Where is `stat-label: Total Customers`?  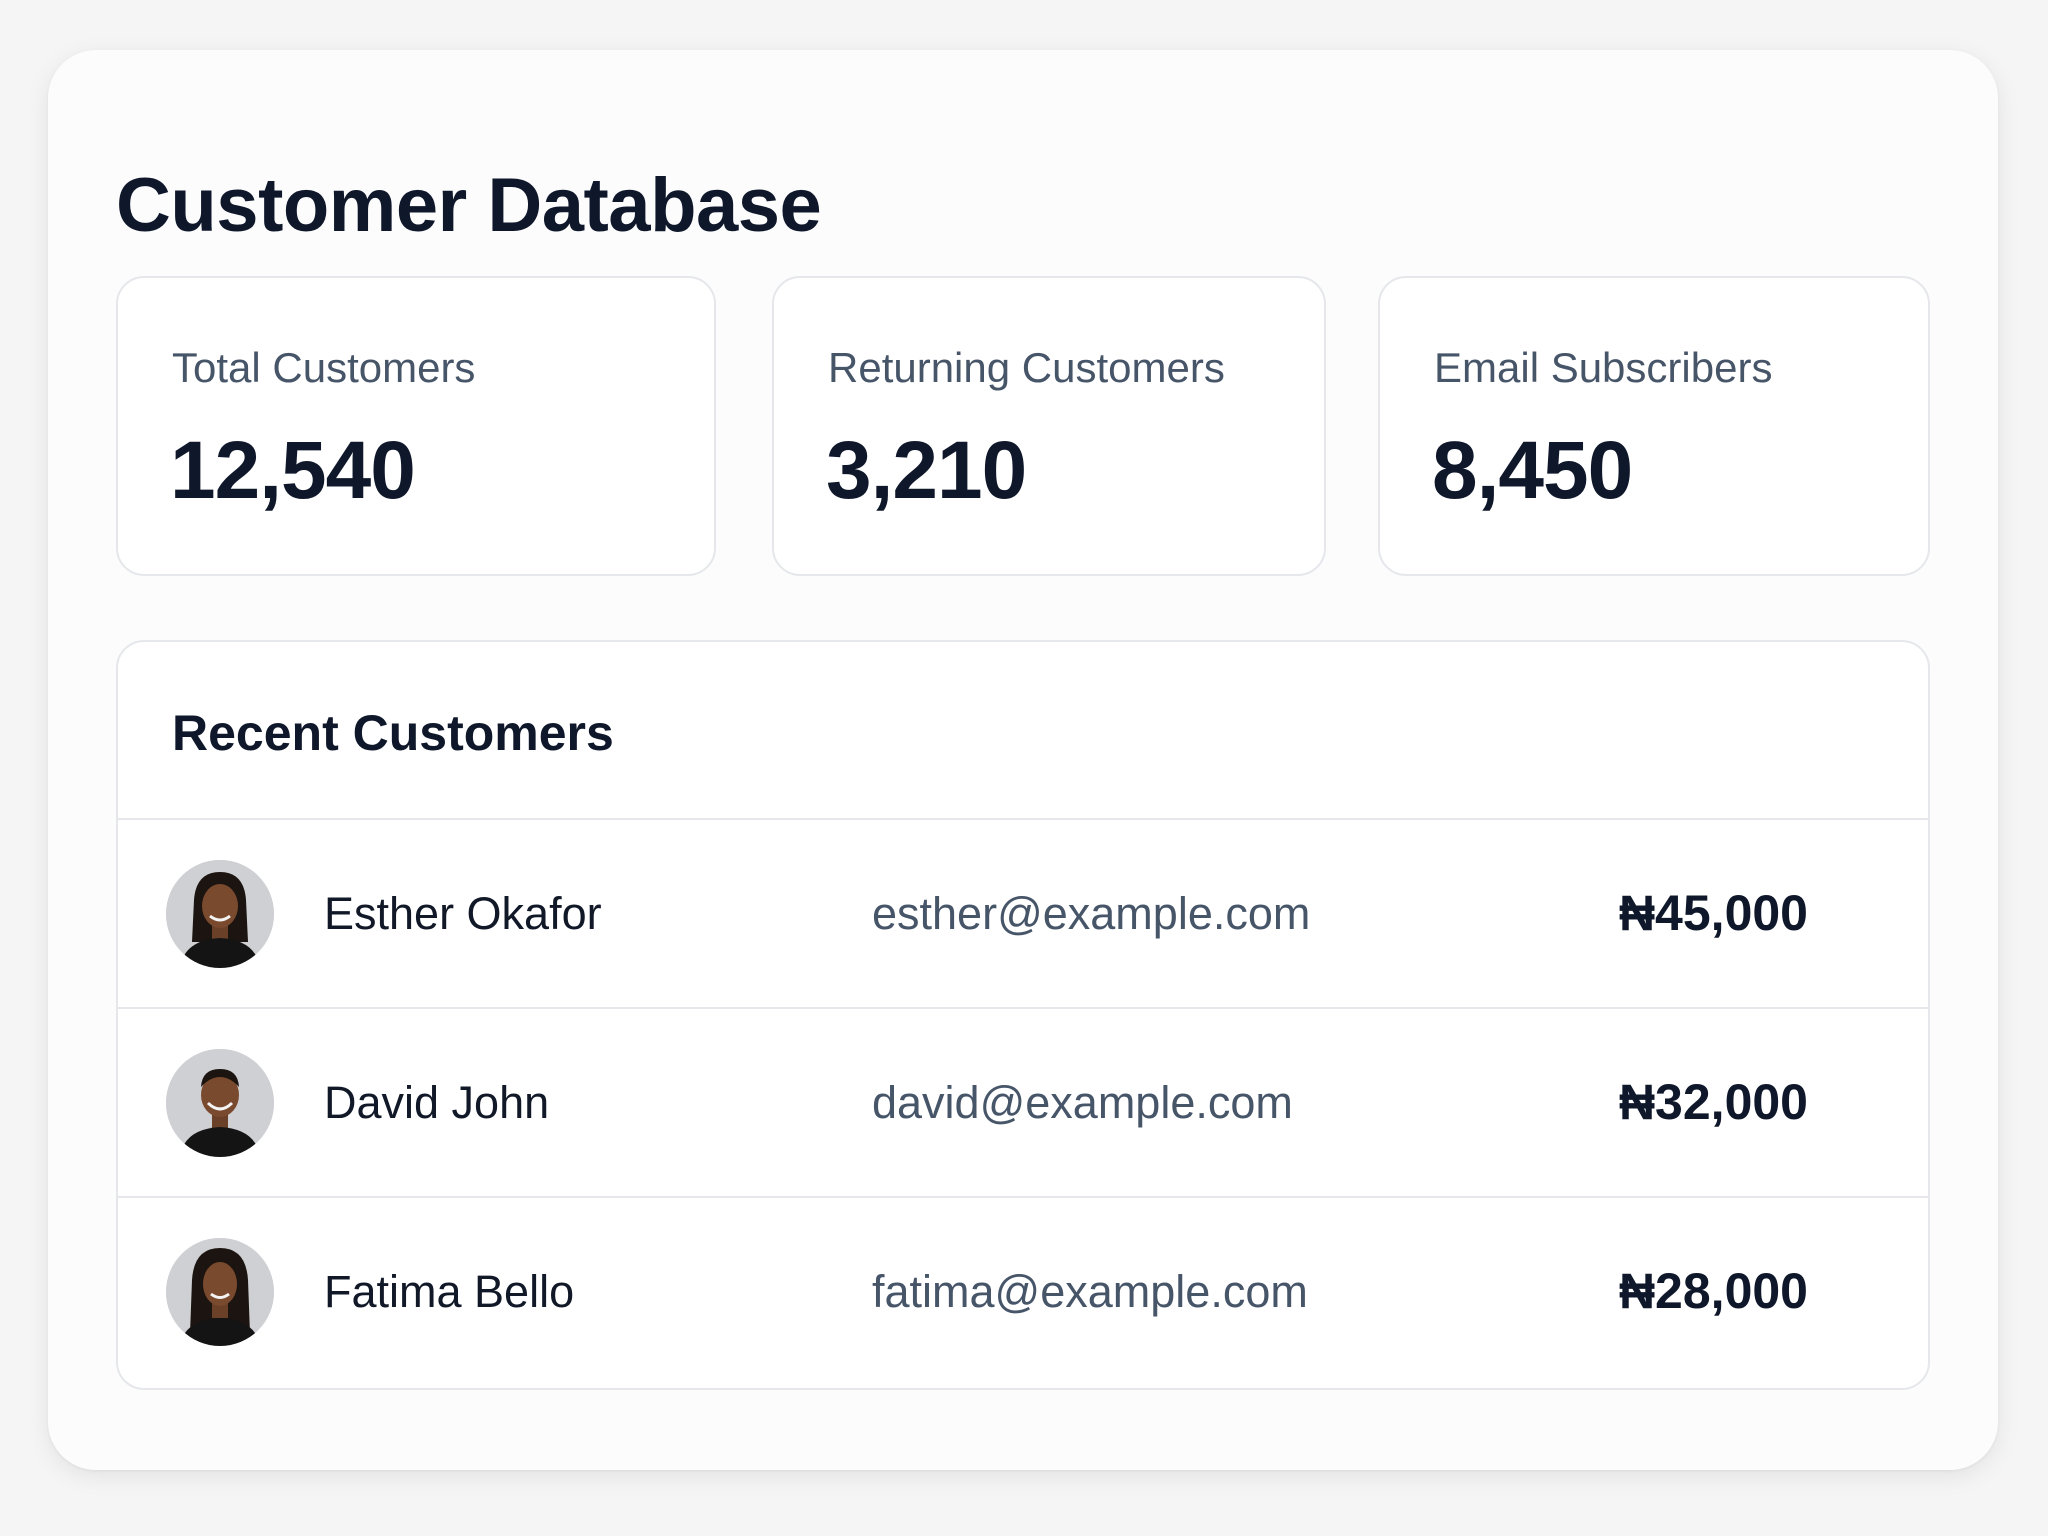 stat-label: Total Customers is located at coordinates (324, 367).